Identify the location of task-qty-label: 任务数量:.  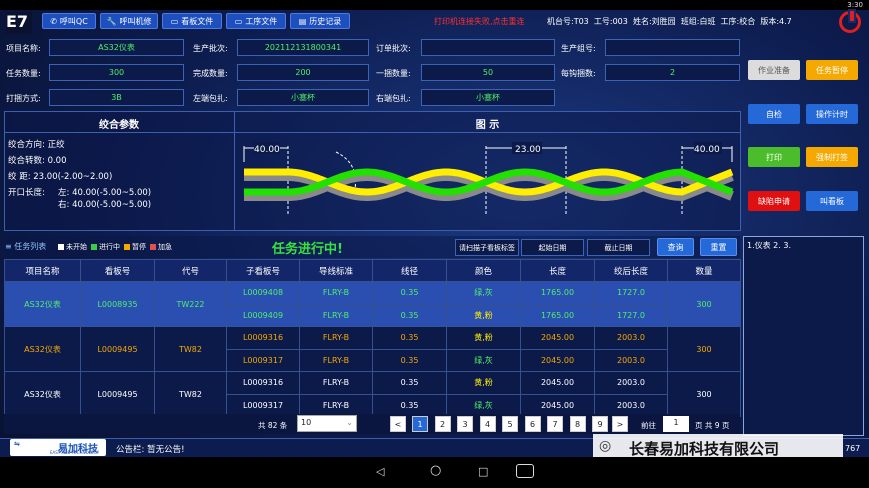
(23, 73).